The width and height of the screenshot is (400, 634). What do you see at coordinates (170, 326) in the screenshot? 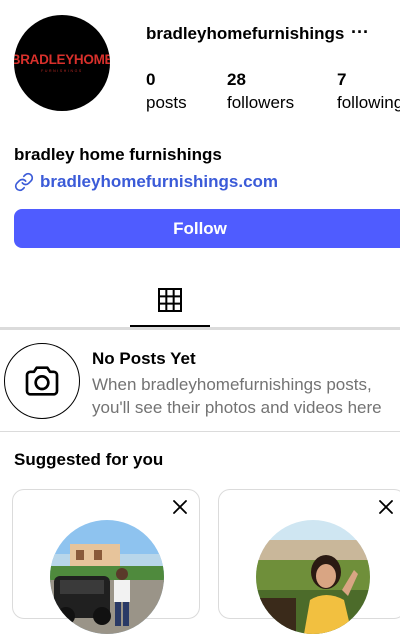
I see `active-tab-indicator` at bounding box center [170, 326].